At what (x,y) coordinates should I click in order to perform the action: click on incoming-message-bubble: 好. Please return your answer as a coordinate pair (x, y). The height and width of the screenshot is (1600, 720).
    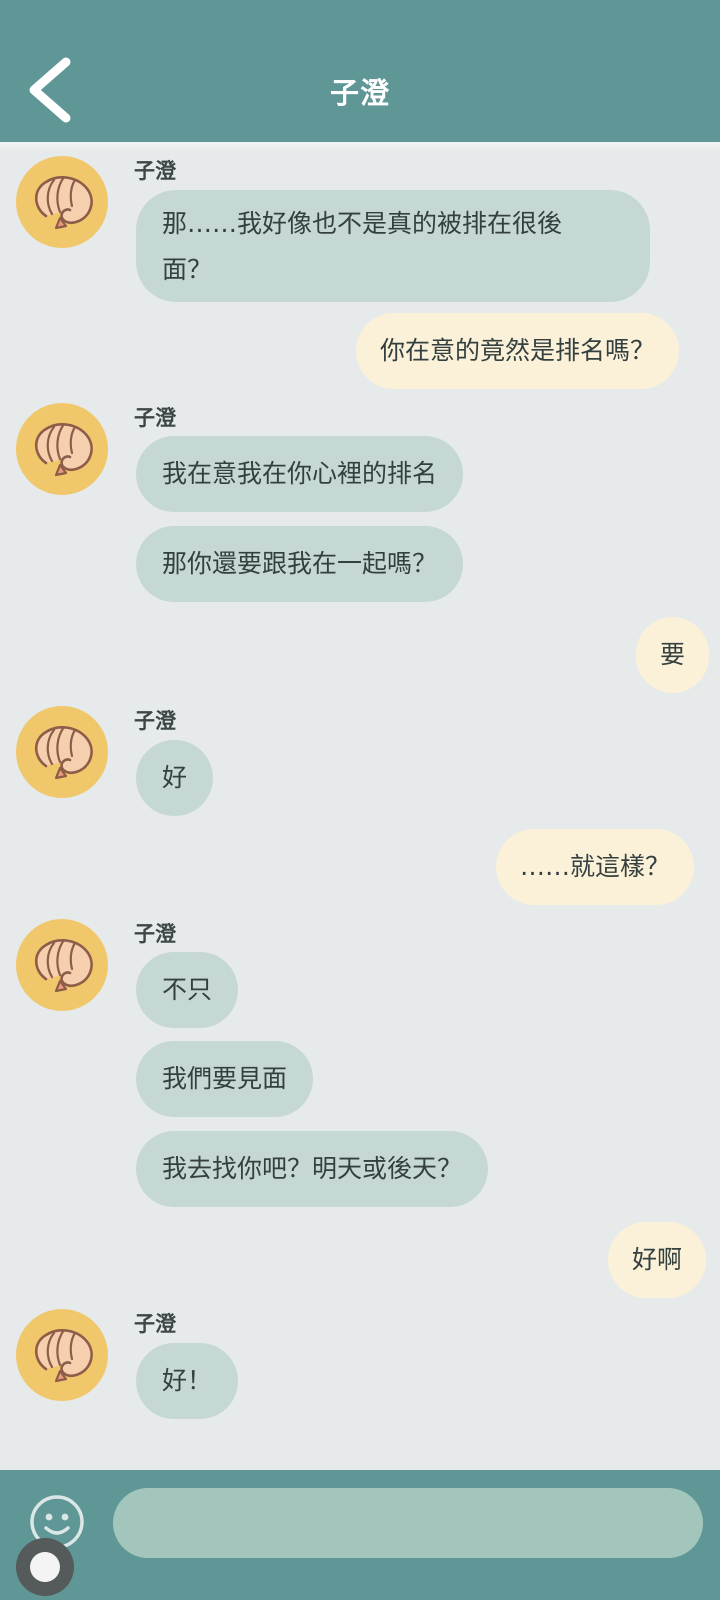
    Looking at the image, I should click on (175, 778).